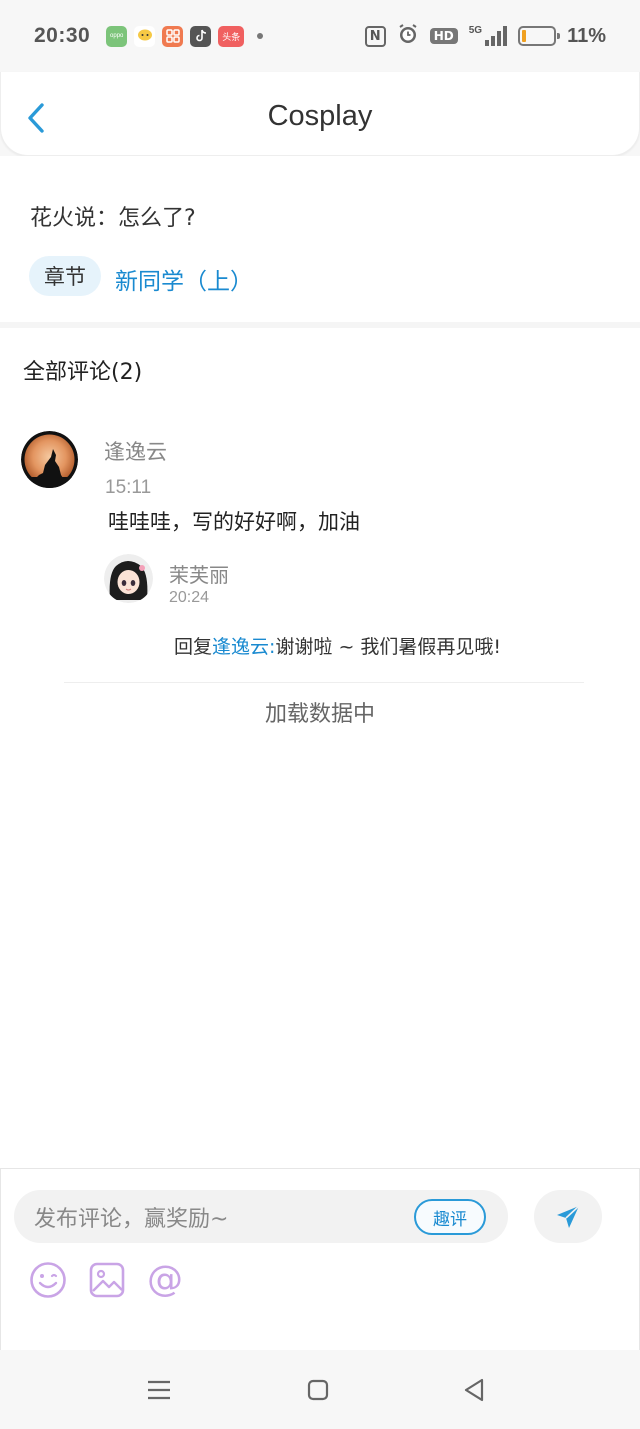 The width and height of the screenshot is (640, 1429). I want to click on send-button, so click(568, 1216).